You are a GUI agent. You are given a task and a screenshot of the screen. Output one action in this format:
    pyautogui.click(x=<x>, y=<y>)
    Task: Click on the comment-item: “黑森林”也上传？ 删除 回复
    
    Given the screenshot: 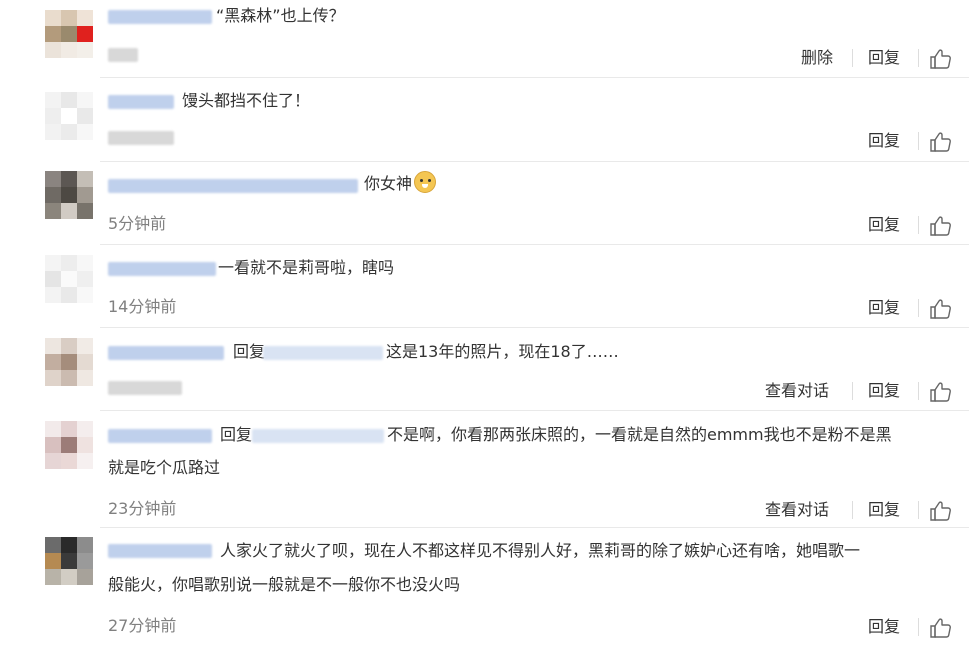 What is the action you would take?
    pyautogui.click(x=484, y=37)
    